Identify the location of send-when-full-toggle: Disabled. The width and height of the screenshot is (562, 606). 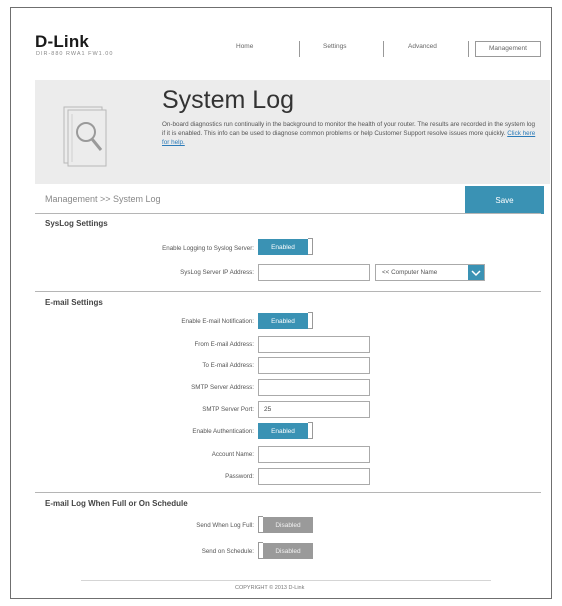
(286, 524).